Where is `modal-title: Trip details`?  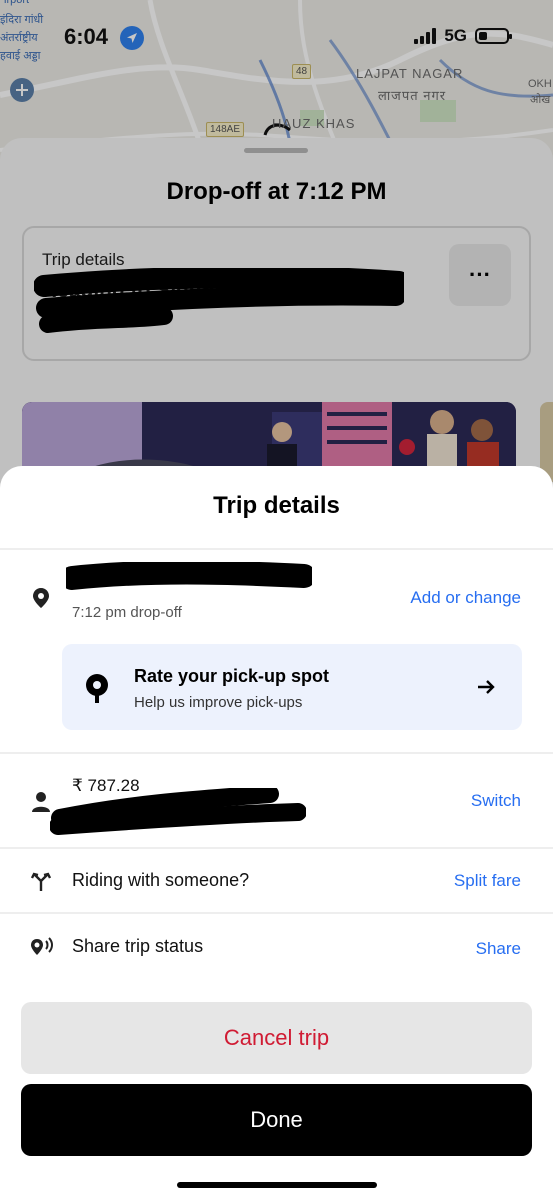
modal-title: Trip details is located at coordinates (276, 505).